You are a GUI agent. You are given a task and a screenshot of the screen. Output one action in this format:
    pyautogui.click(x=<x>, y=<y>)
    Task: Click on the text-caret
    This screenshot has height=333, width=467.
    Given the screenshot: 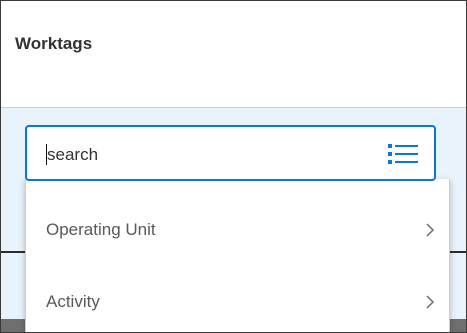 What is the action you would take?
    pyautogui.click(x=46, y=154)
    